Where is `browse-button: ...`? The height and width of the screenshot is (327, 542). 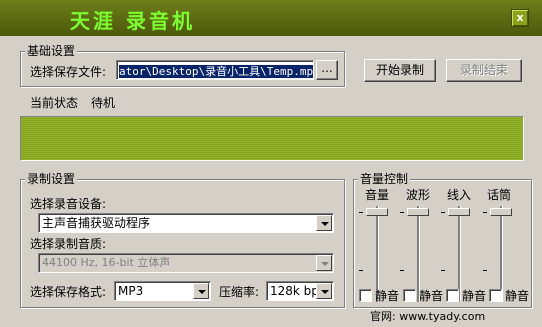 browse-button: ... is located at coordinates (327, 70).